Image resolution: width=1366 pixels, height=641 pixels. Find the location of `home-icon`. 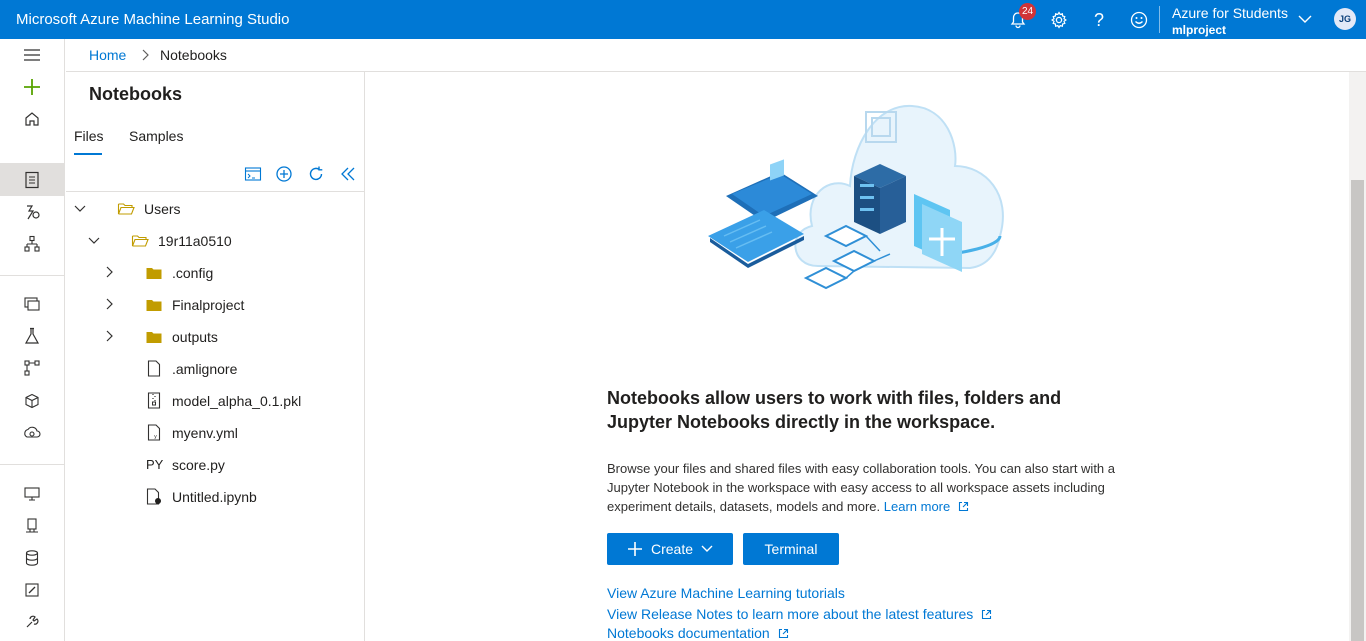

home-icon is located at coordinates (32, 119).